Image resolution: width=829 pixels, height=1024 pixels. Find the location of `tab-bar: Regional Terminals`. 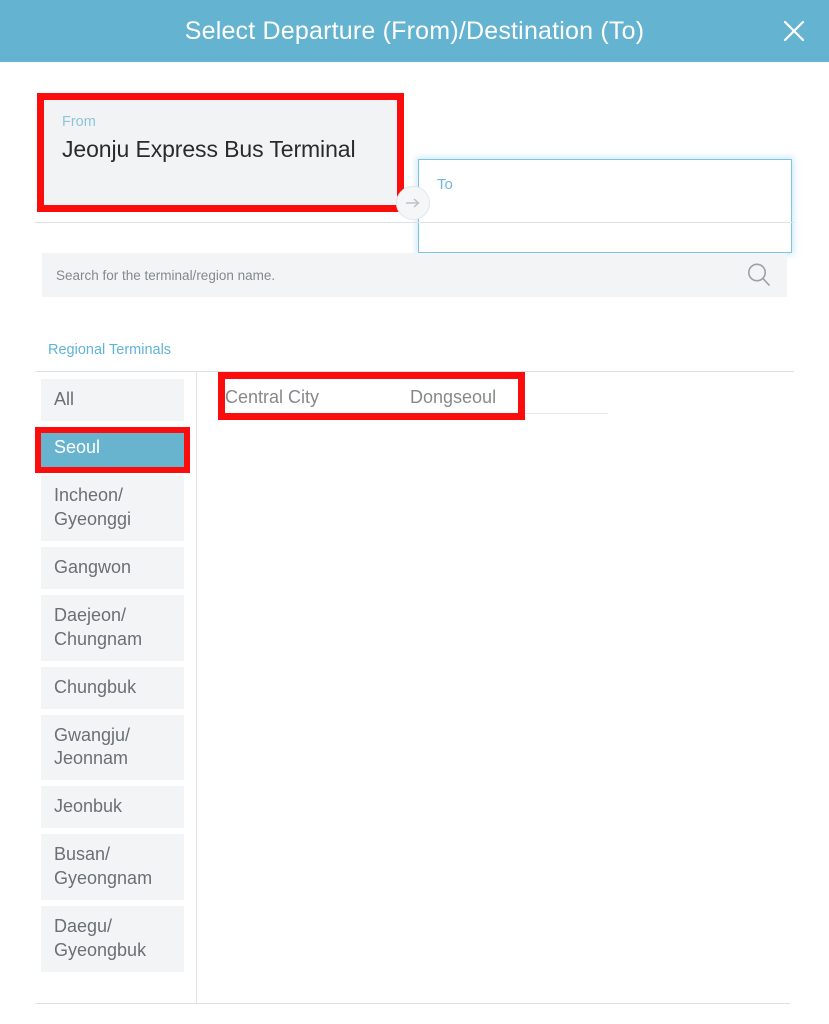

tab-bar: Regional Terminals is located at coordinates (109, 350).